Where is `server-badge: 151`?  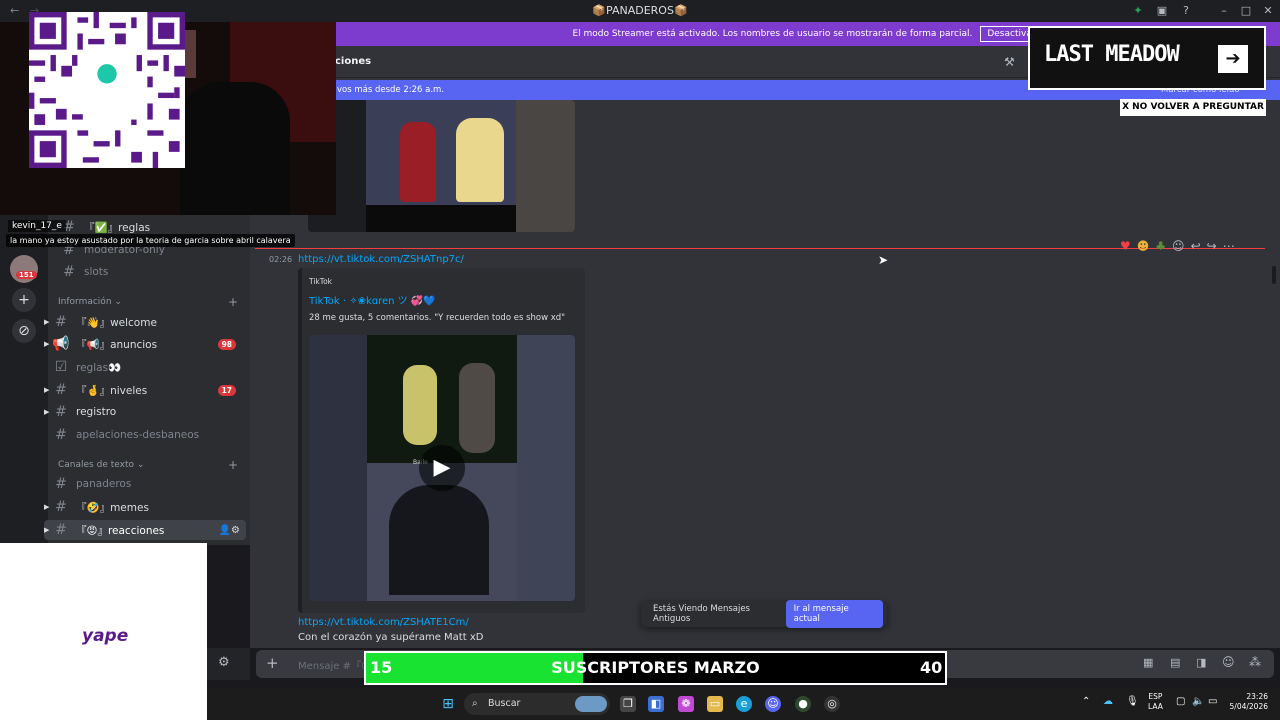 server-badge: 151 is located at coordinates (26, 275).